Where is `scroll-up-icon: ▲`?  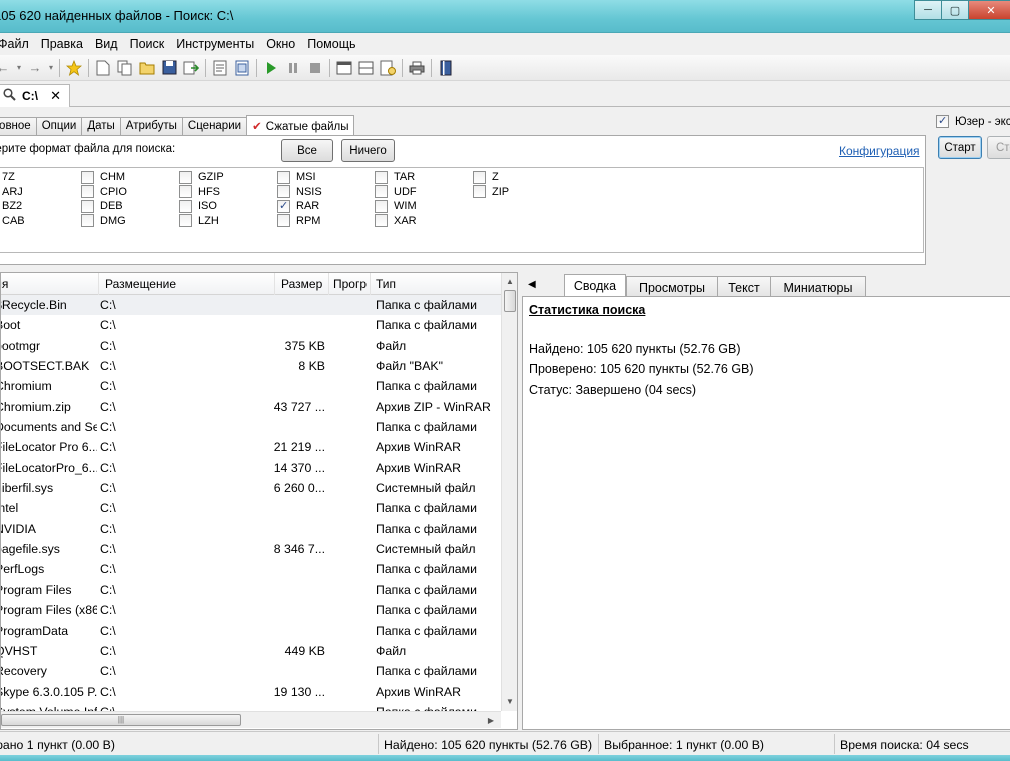 scroll-up-icon: ▲ is located at coordinates (509, 281).